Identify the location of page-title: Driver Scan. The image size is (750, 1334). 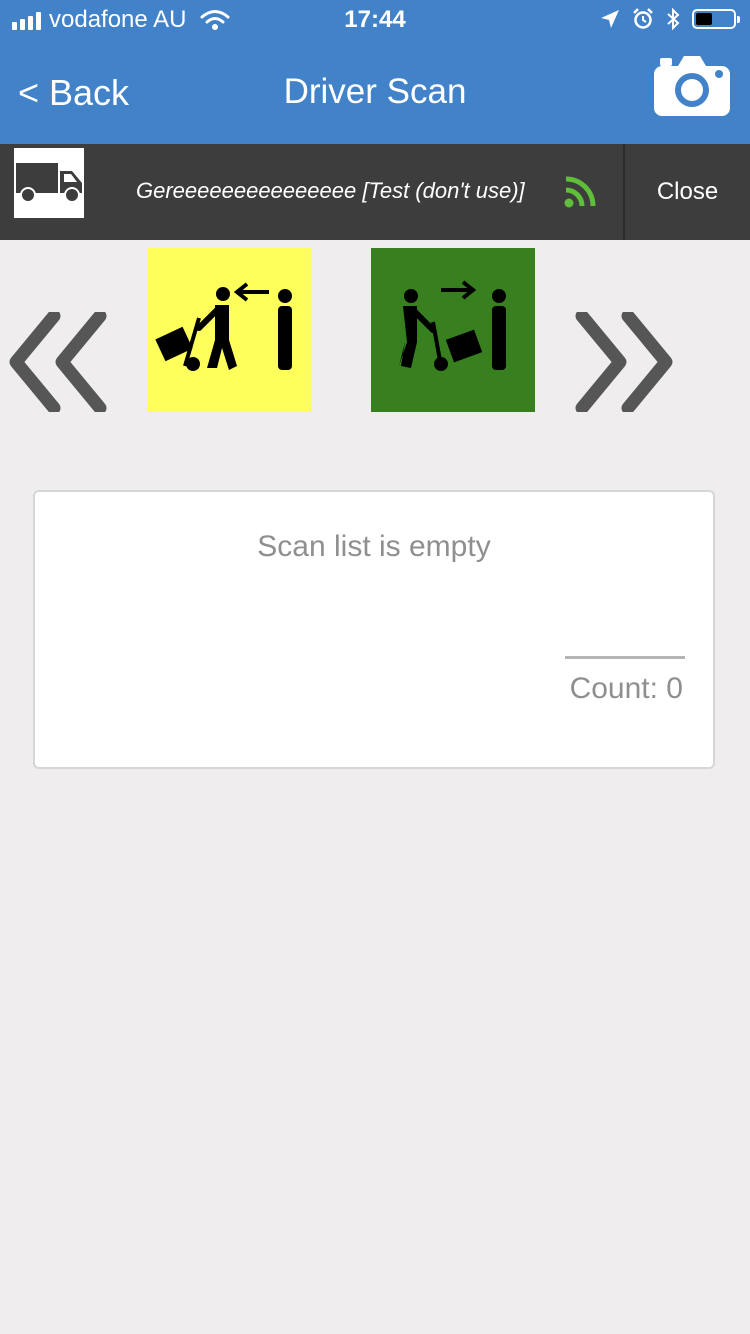
(375, 91).